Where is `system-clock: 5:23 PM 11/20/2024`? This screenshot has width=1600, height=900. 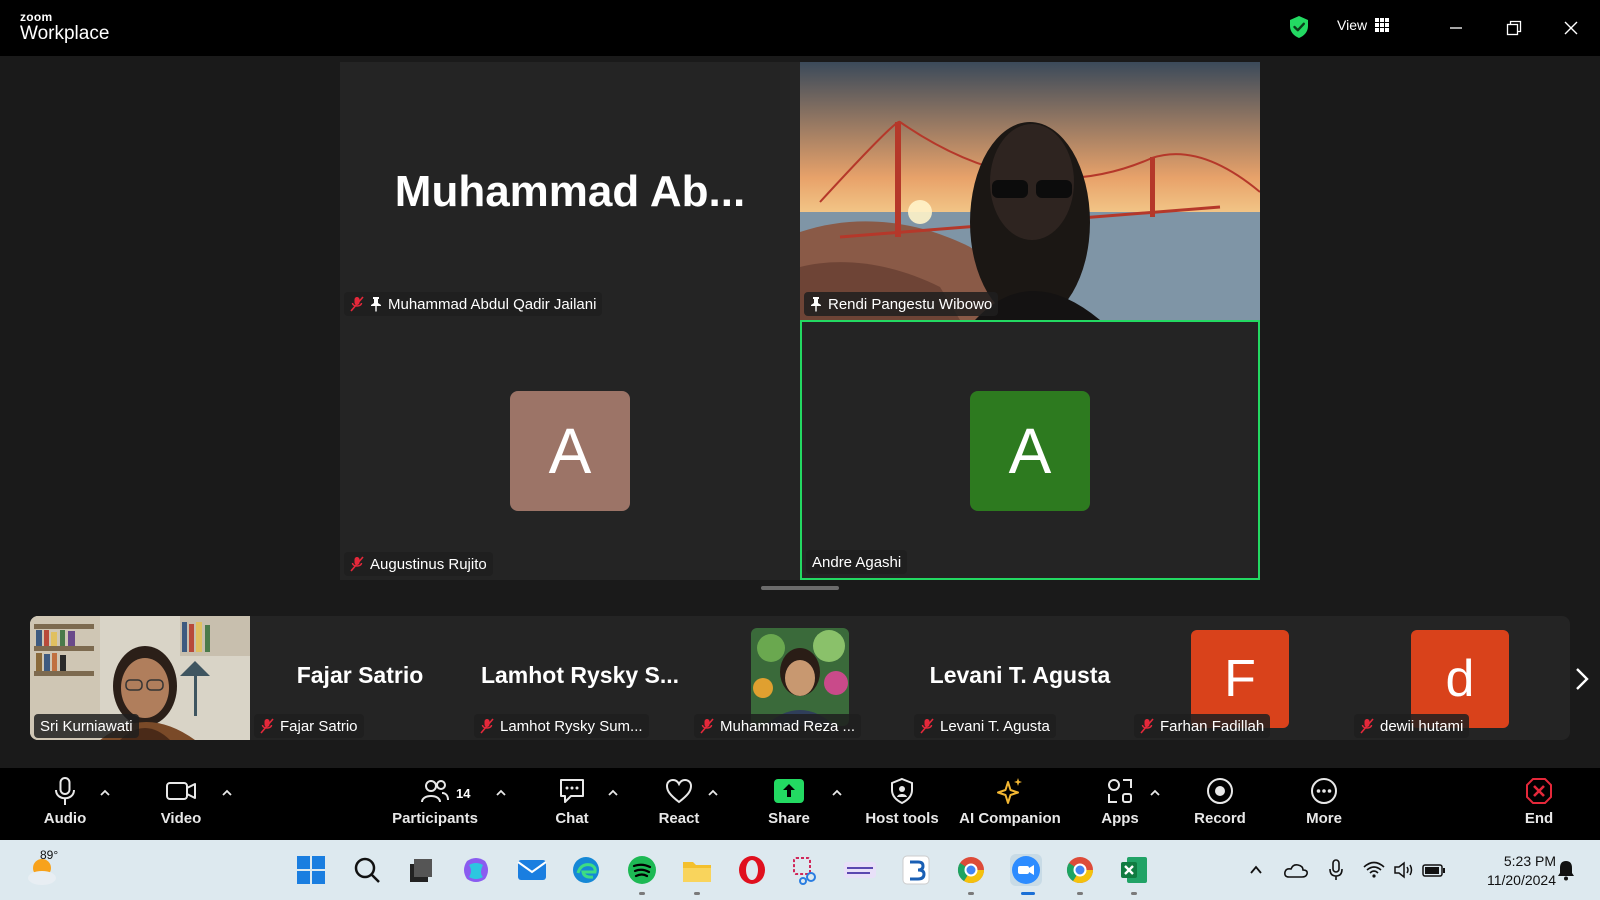
system-clock: 5:23 PM 11/20/2024 is located at coordinates (1511, 871).